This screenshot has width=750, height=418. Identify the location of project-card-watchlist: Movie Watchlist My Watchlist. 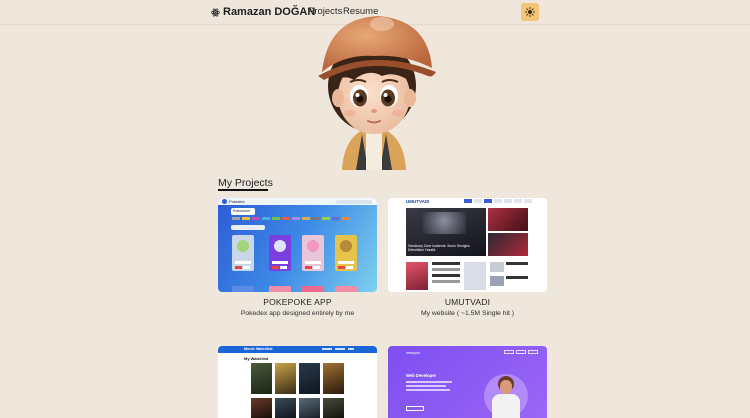
(297, 382).